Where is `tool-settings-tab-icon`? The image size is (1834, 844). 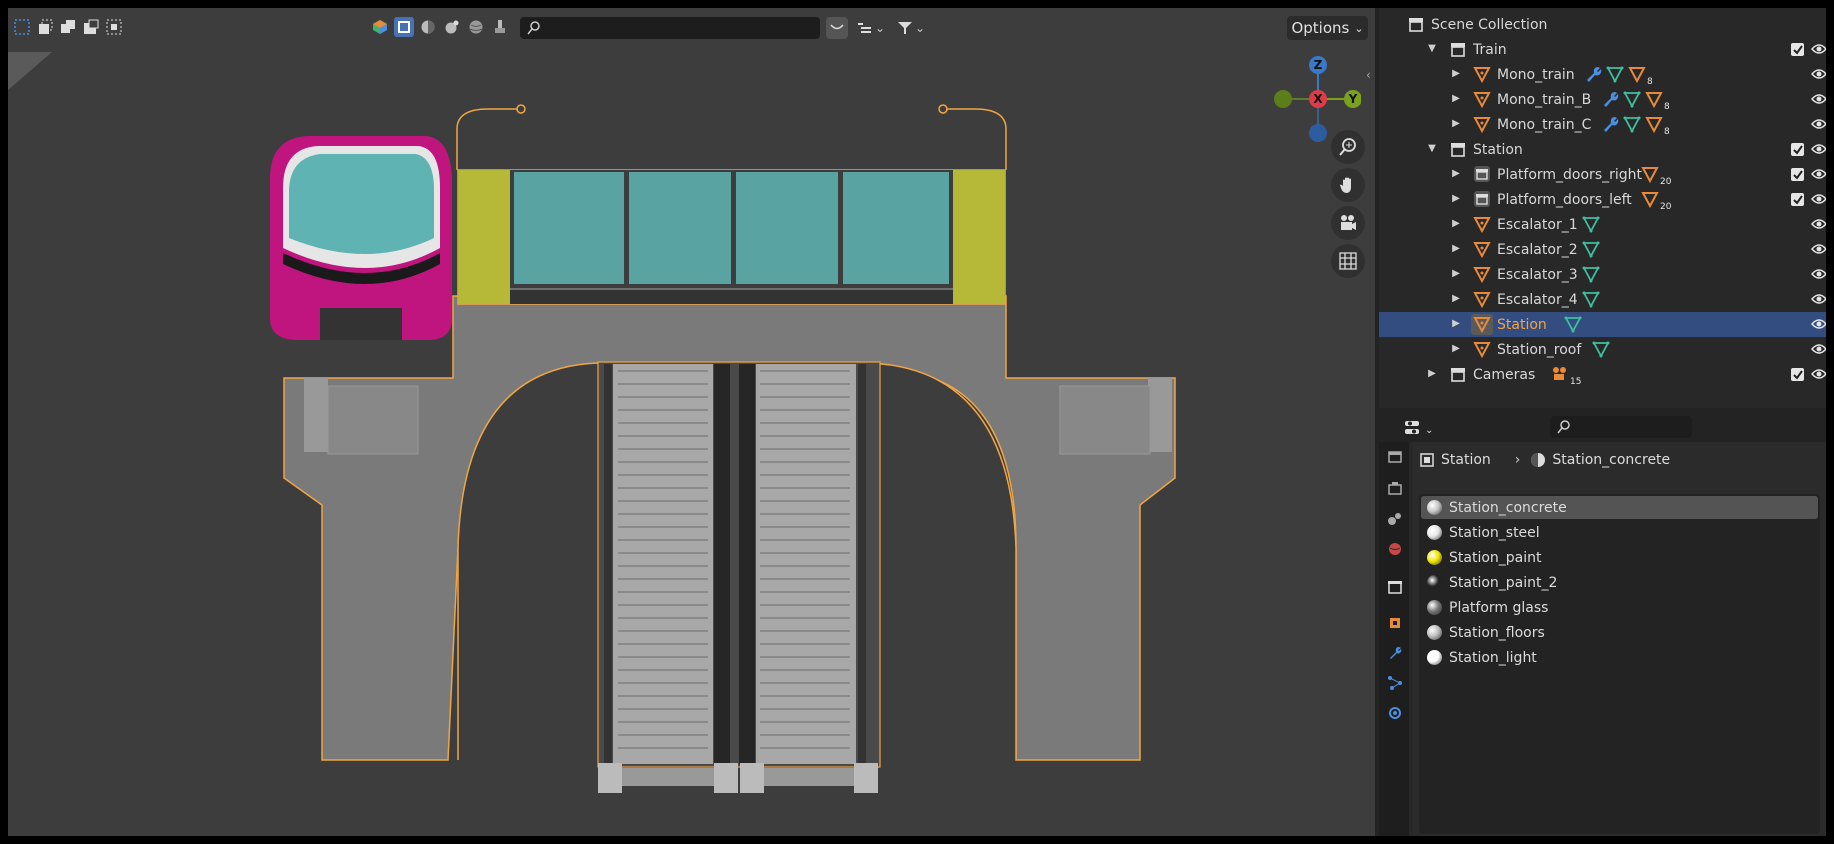
tool-settings-tab-icon is located at coordinates (1395, 457).